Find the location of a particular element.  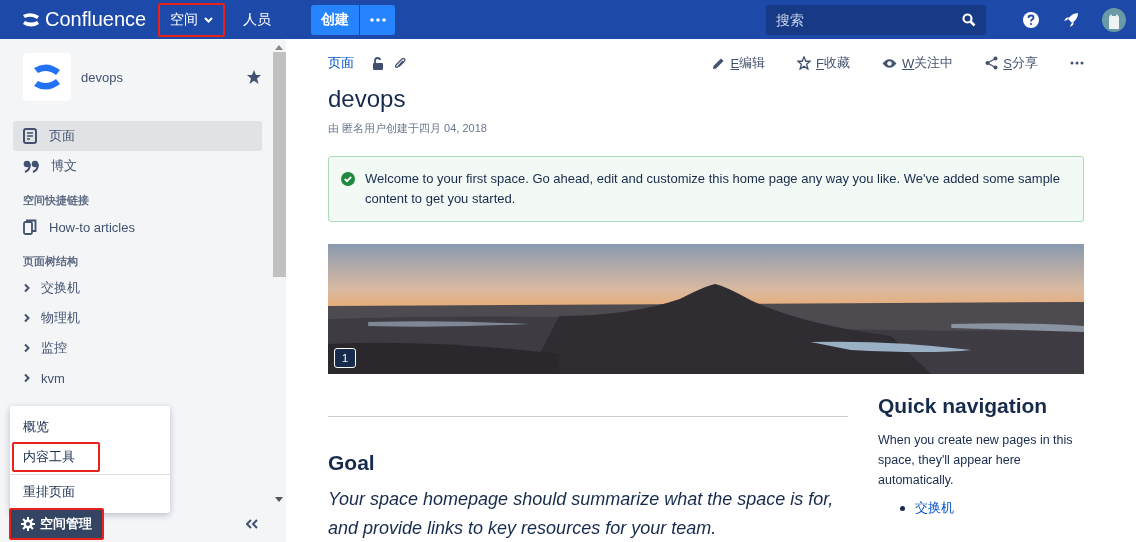

quote-icon is located at coordinates (31, 166).